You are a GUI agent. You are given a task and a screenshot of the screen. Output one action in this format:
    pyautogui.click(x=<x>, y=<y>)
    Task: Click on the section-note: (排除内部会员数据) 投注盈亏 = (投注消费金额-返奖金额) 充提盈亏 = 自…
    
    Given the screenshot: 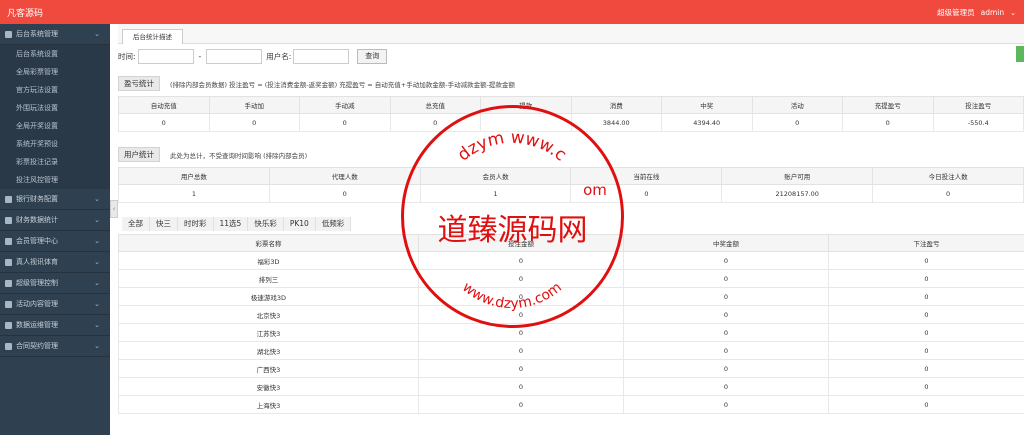 What is the action you would take?
    pyautogui.click(x=342, y=84)
    